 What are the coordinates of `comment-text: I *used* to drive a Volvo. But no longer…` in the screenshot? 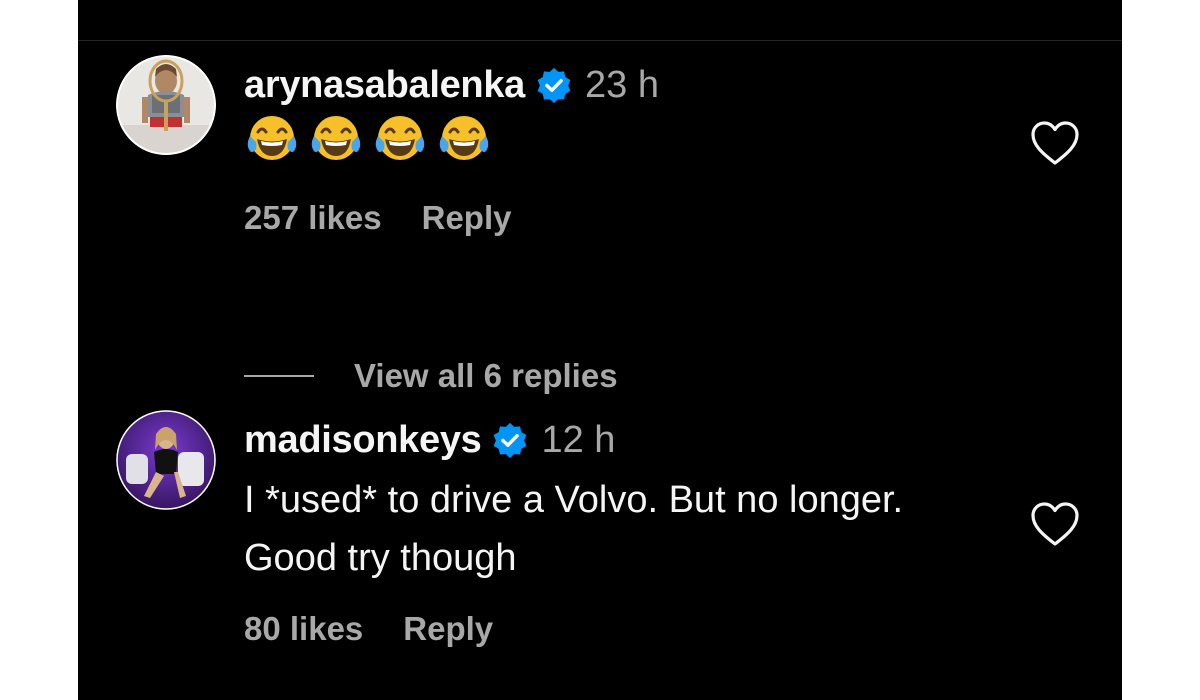 It's located at (574, 529).